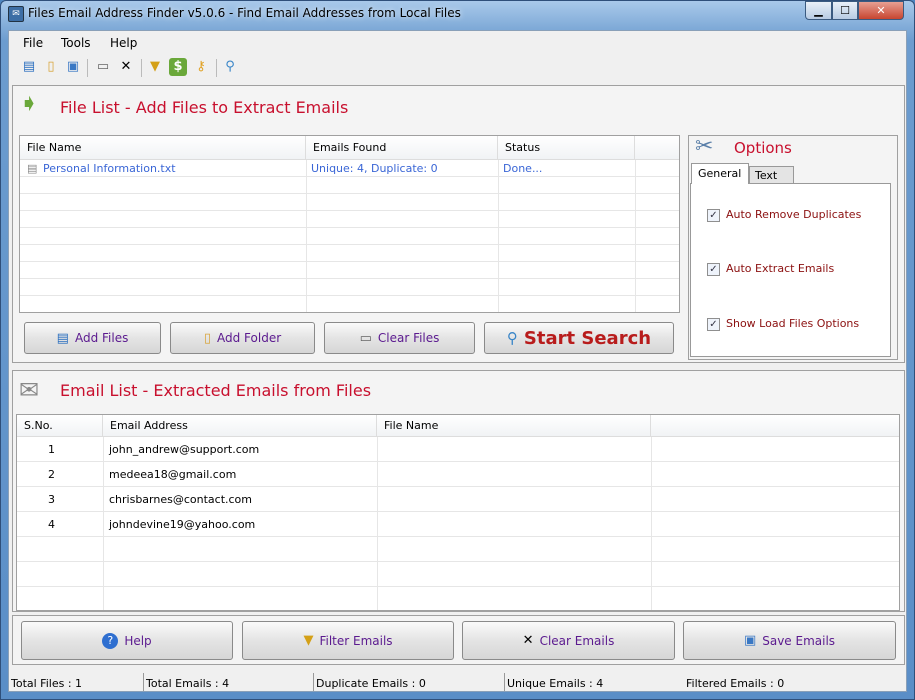 The width and height of the screenshot is (915, 700). Describe the element at coordinates (793, 323) in the screenshot. I see `show-load-files-options-label: Show Load Files Options` at that location.